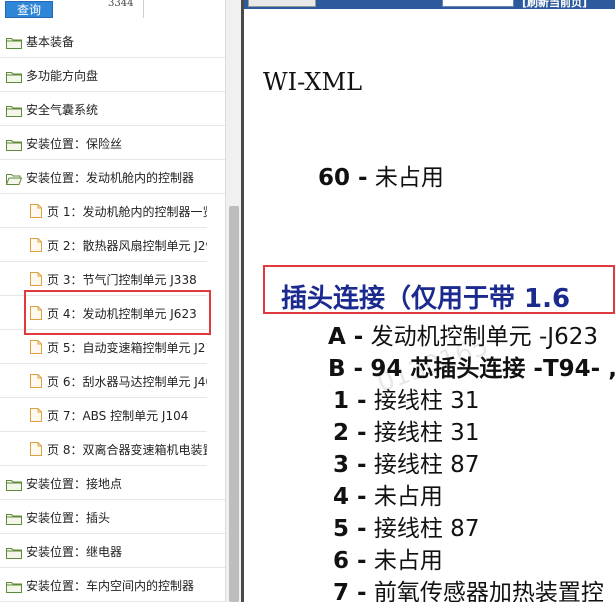  I want to click on folder-open-icon, so click(14, 177).